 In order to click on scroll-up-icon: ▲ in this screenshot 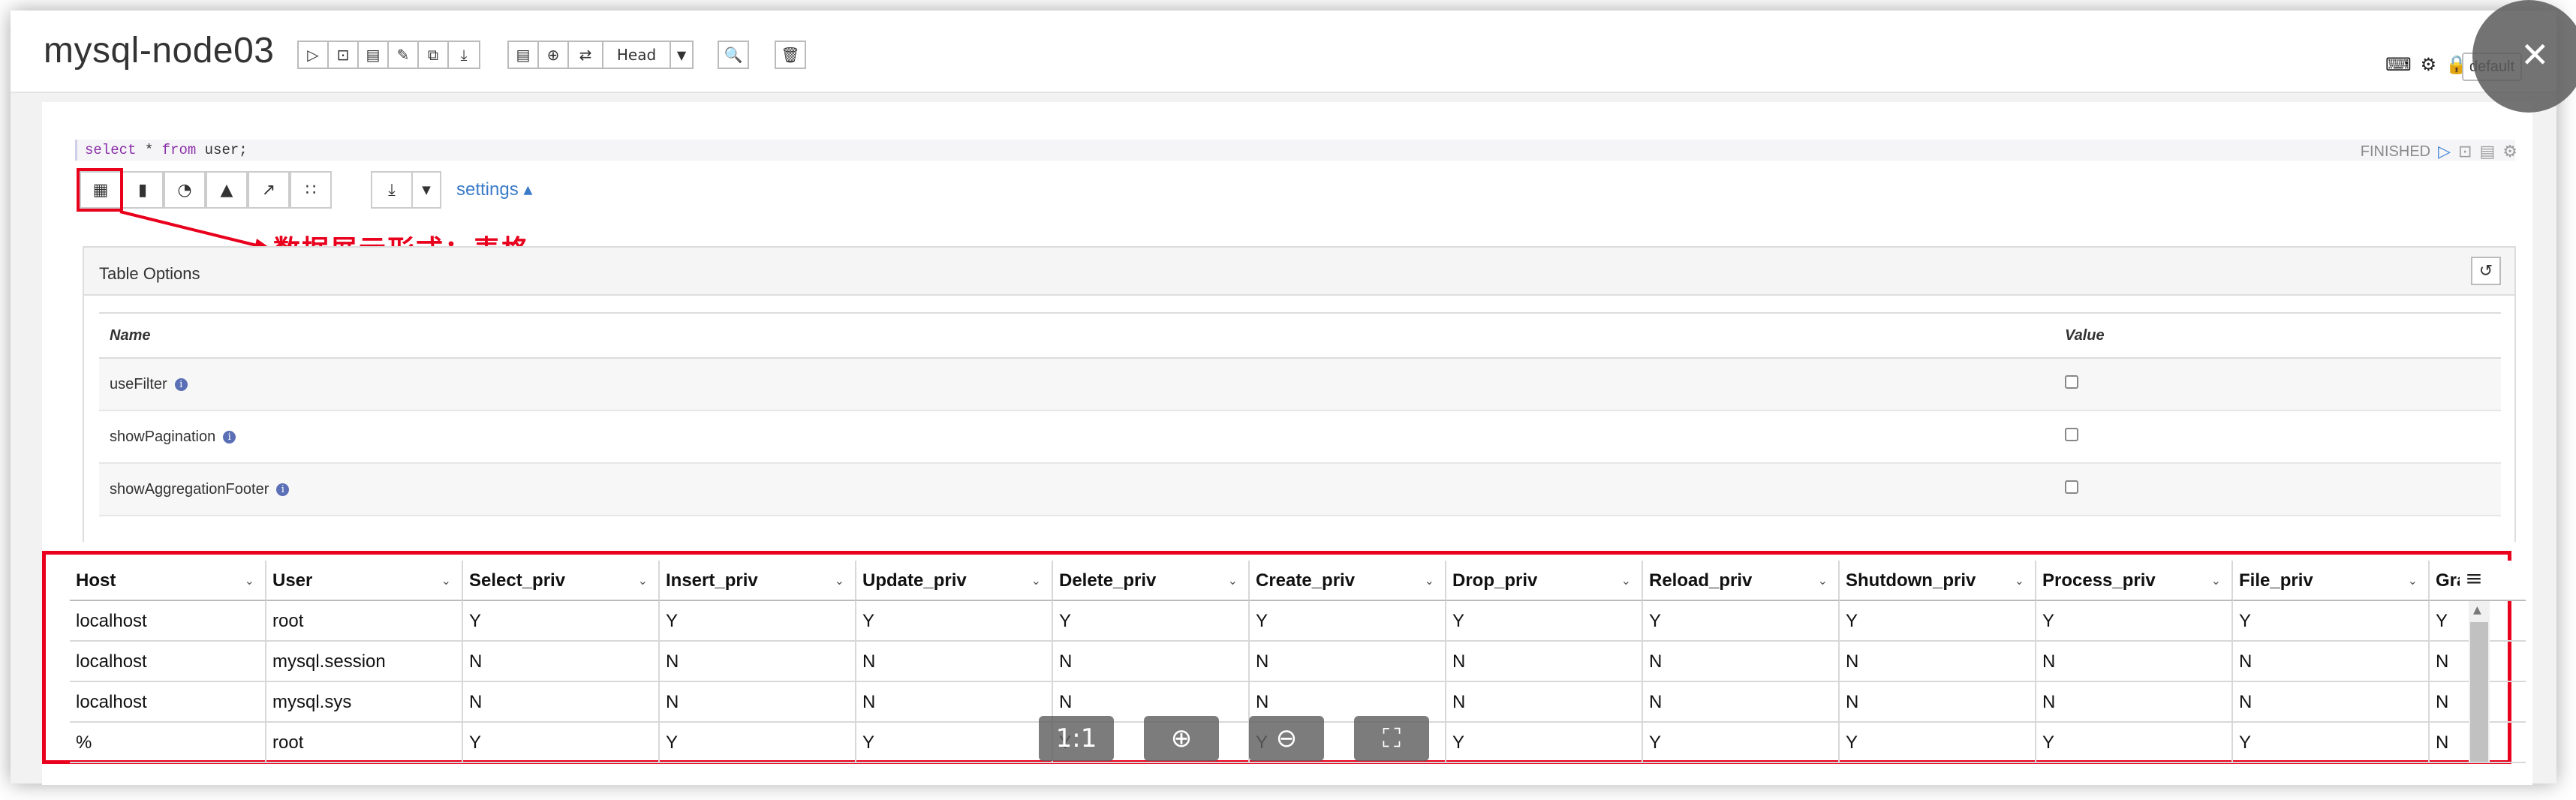, I will do `click(2477, 610)`.